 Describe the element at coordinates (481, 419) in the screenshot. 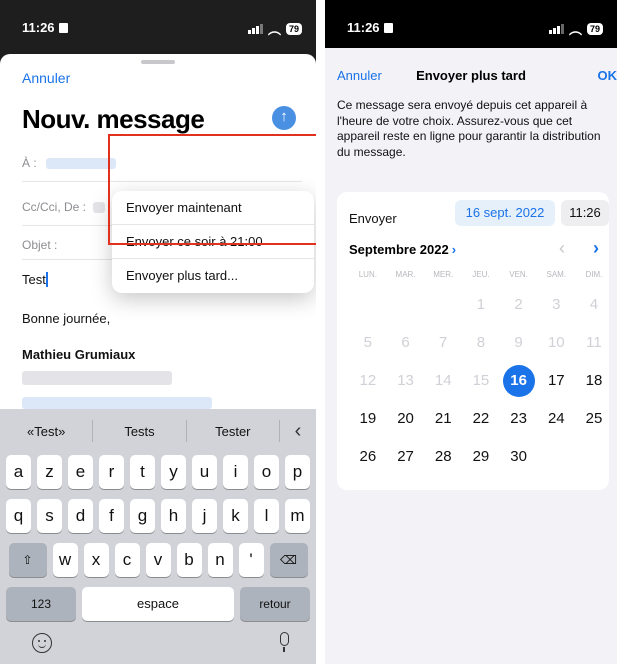

I see `calendar-day: 22` at that location.